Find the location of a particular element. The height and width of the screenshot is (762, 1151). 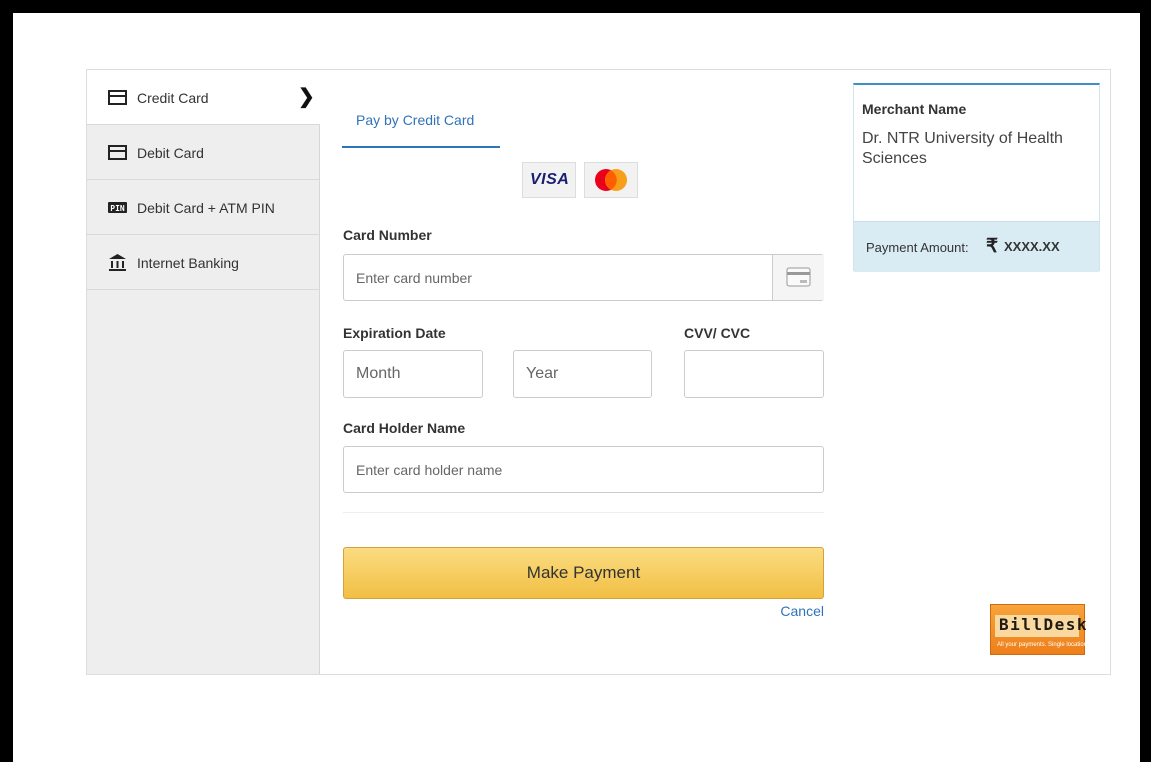

window-top-border is located at coordinates (575, 6).